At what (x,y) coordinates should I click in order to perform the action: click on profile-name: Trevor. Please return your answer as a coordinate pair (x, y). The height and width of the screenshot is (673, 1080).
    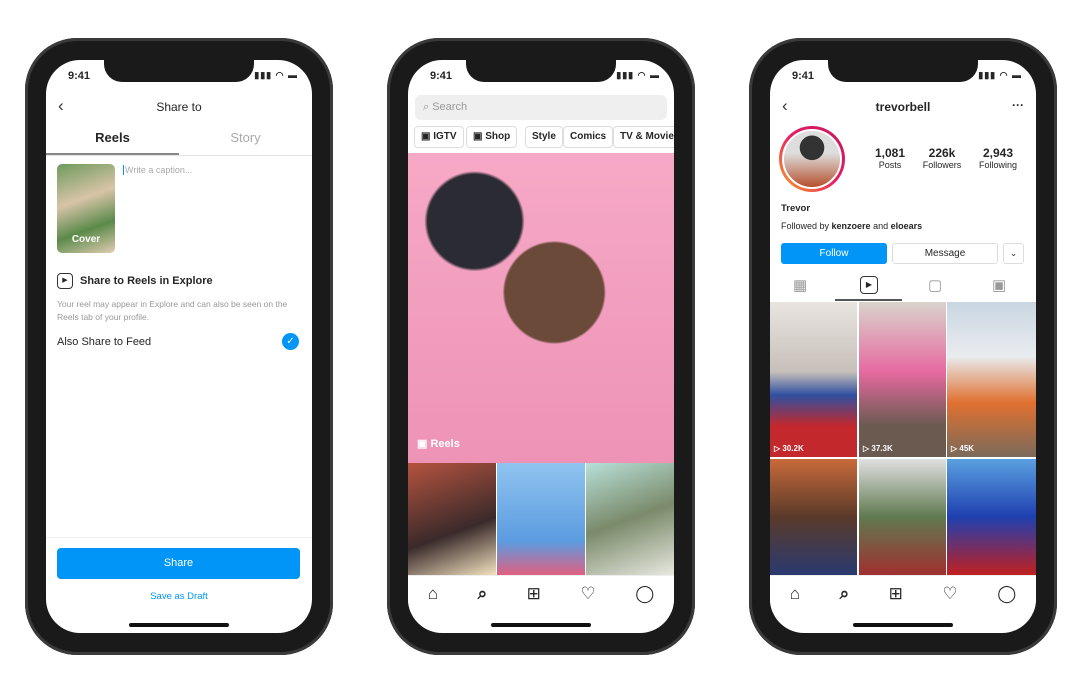
    Looking at the image, I should click on (796, 208).